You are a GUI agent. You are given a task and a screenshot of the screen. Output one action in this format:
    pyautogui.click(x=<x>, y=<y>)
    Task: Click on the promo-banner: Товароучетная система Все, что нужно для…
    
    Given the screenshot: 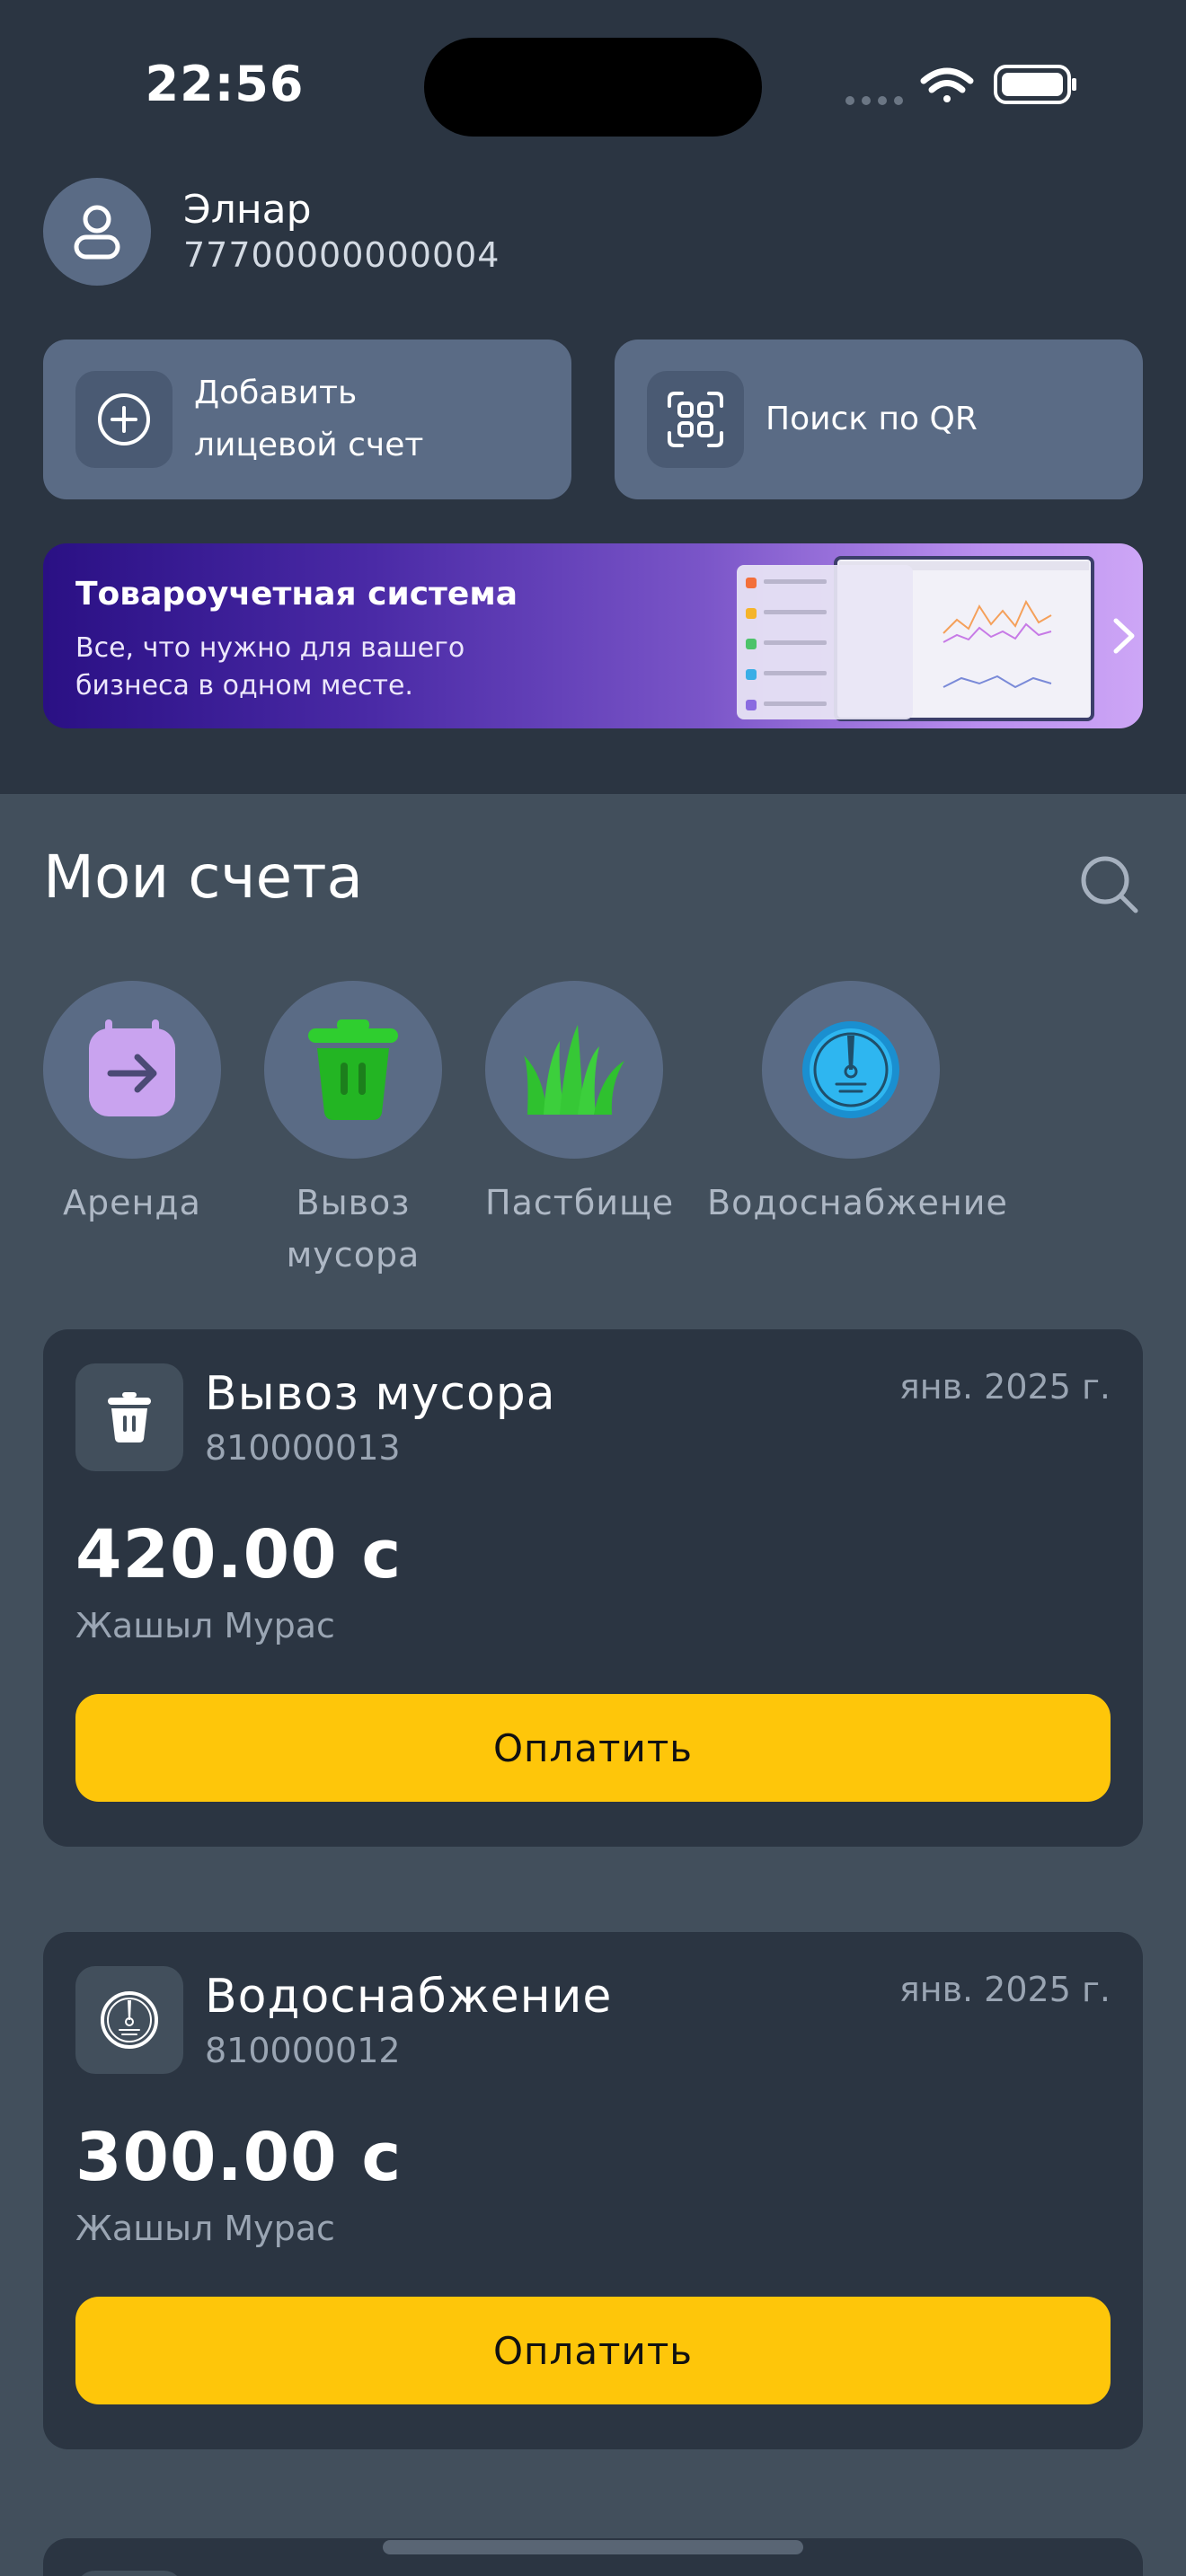 What is the action you would take?
    pyautogui.click(x=593, y=635)
    